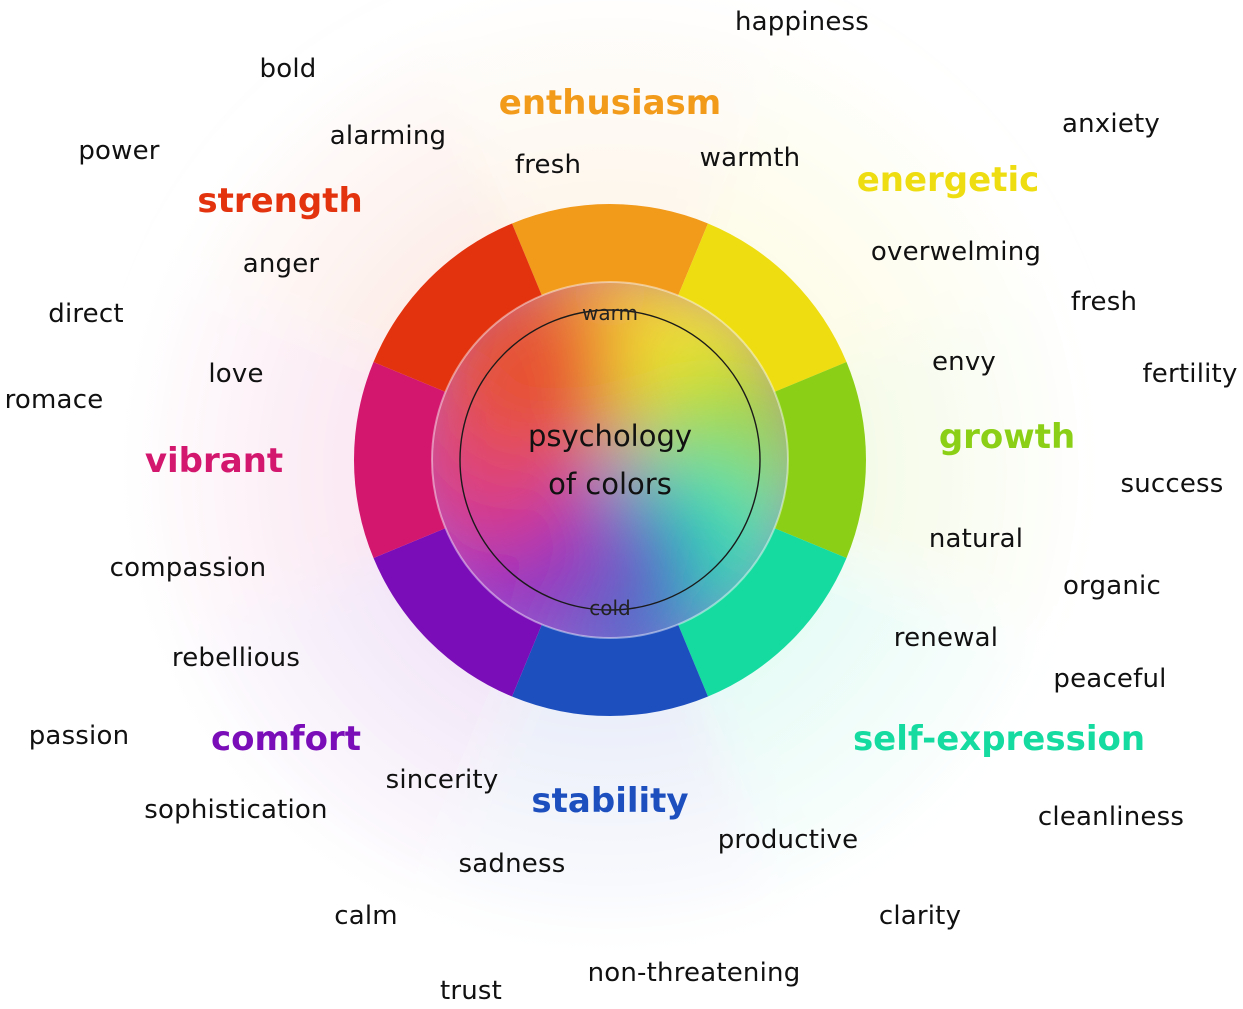 This screenshot has width=1243, height=1009. Describe the element at coordinates (54, 400) in the screenshot. I see `word-romace: romace` at that location.